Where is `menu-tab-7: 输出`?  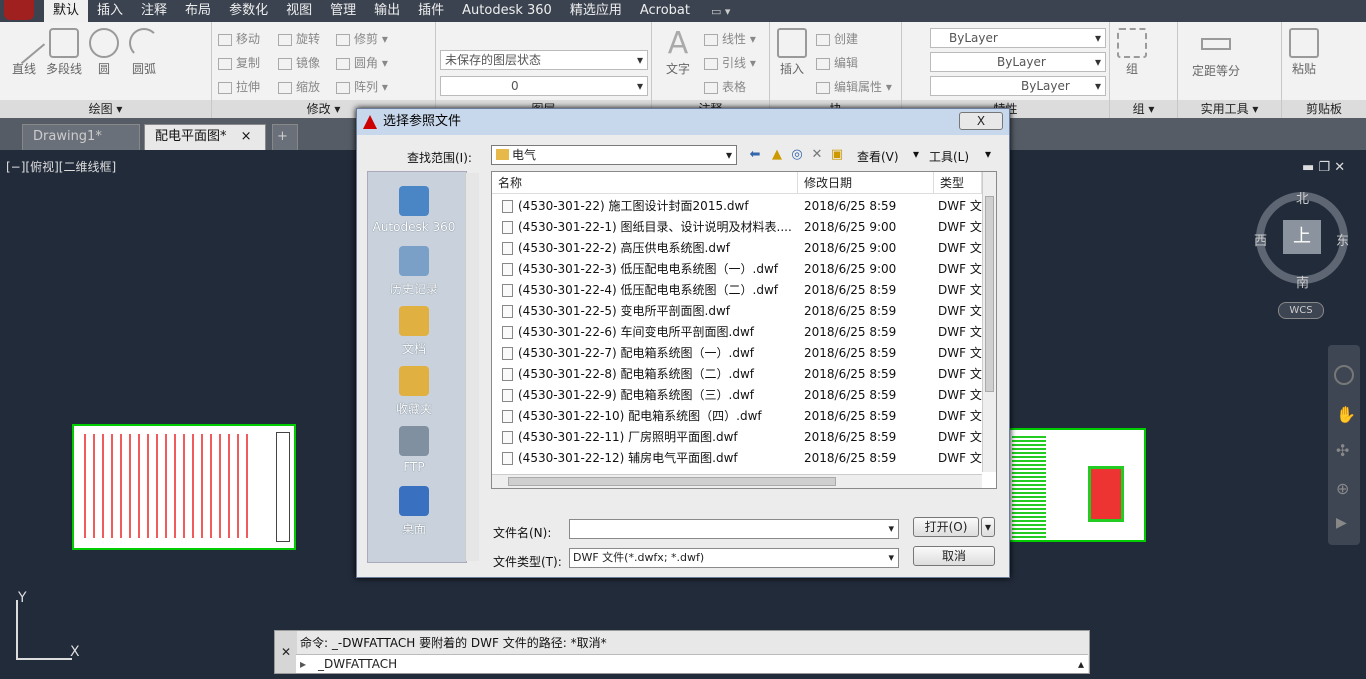
menu-tab-7: 输出 is located at coordinates (387, 11).